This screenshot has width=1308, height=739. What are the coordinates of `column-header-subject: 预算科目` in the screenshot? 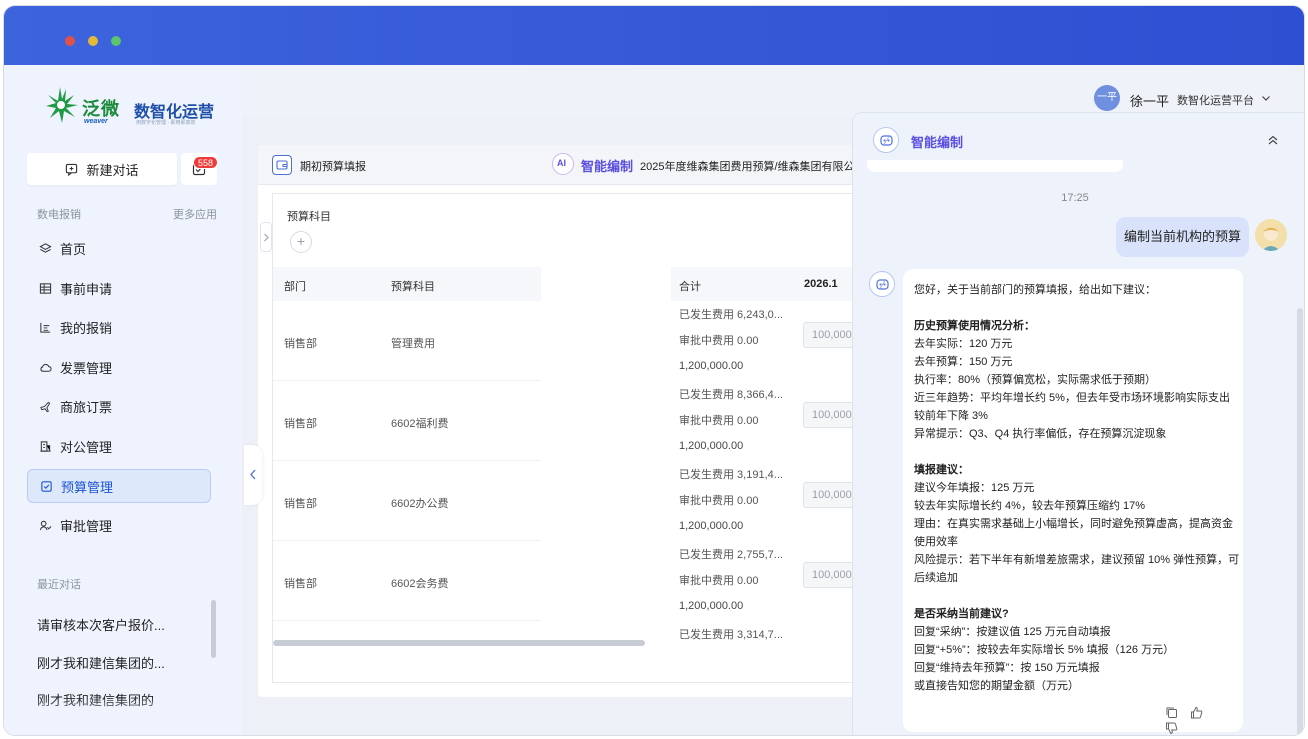 It's located at (413, 287).